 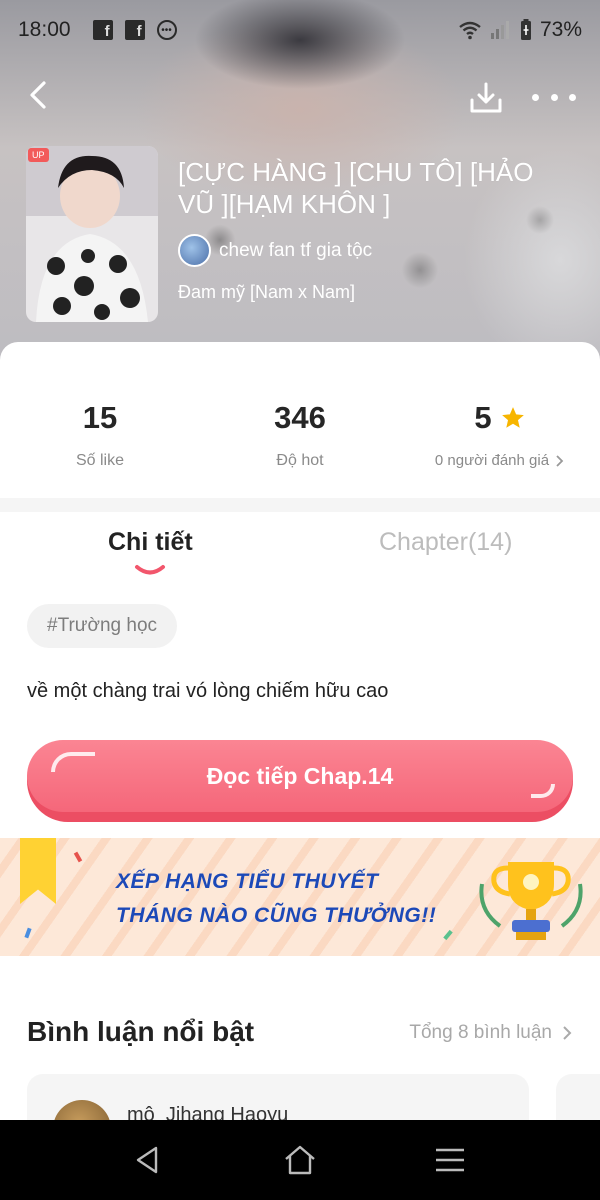 I want to click on trophy-icon, so click(x=531, y=901).